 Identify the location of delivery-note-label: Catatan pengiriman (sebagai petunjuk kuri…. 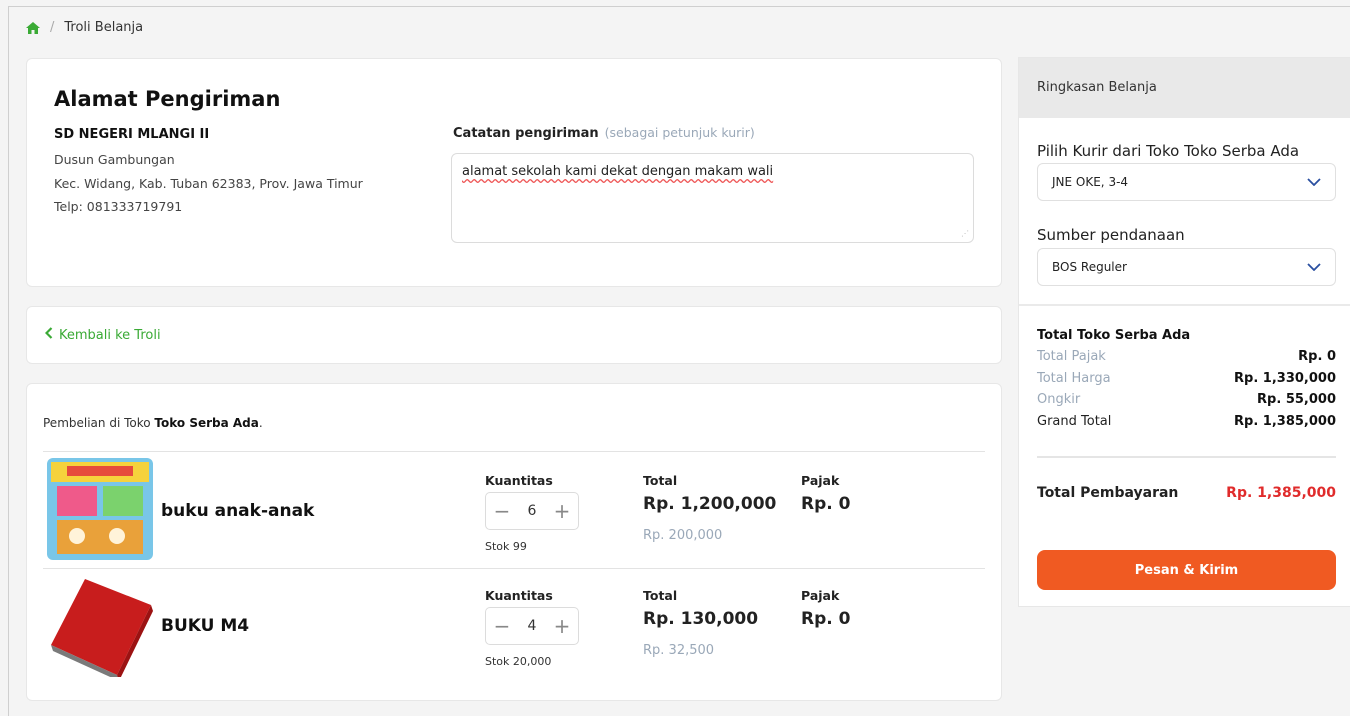
(604, 133).